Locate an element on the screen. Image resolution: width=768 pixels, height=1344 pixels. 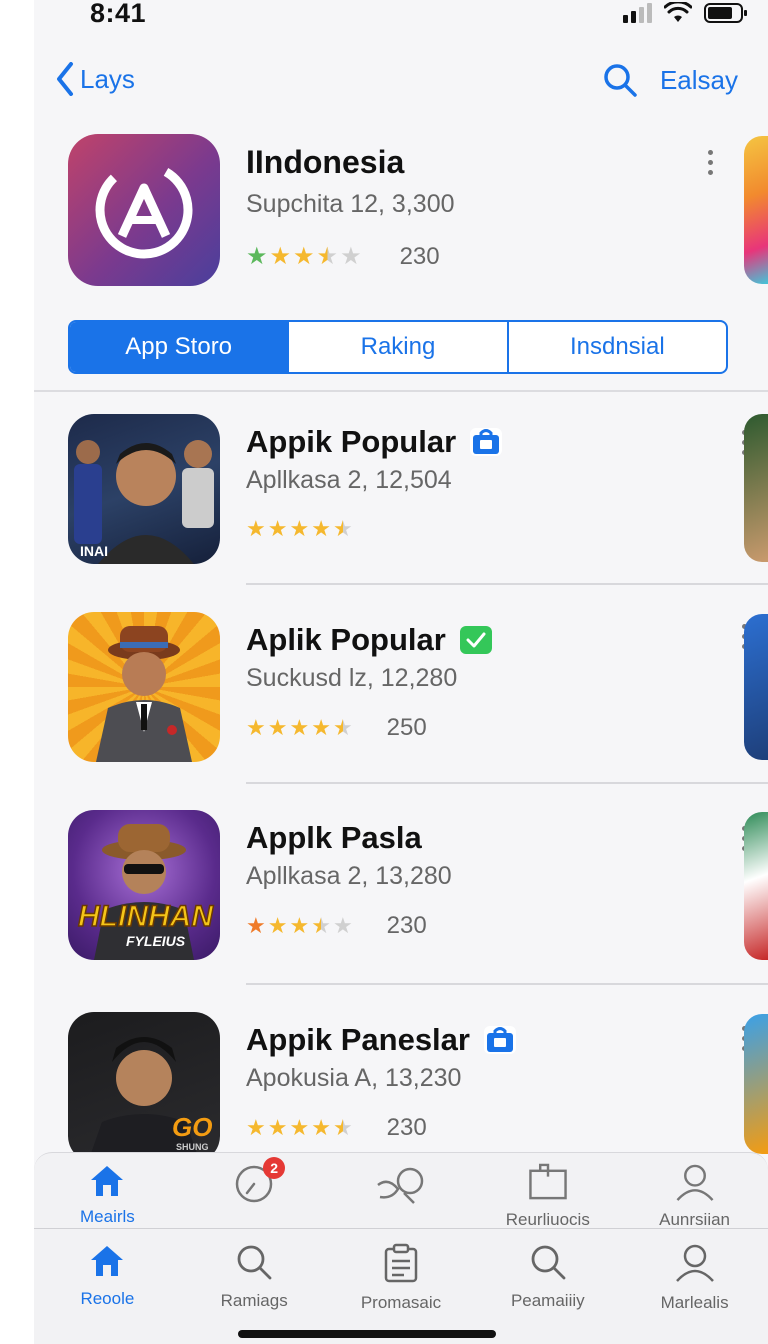
segment-app-store: App Storo is located at coordinates (180, 347).